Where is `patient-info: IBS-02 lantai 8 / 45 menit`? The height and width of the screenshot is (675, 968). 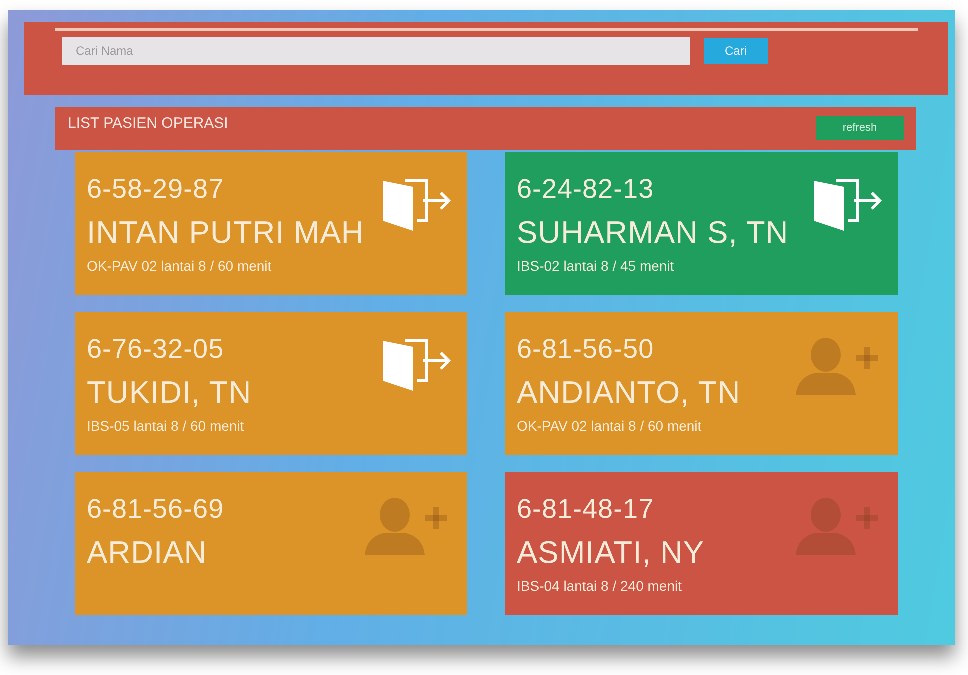 patient-info: IBS-02 lantai 8 / 45 menit is located at coordinates (596, 266).